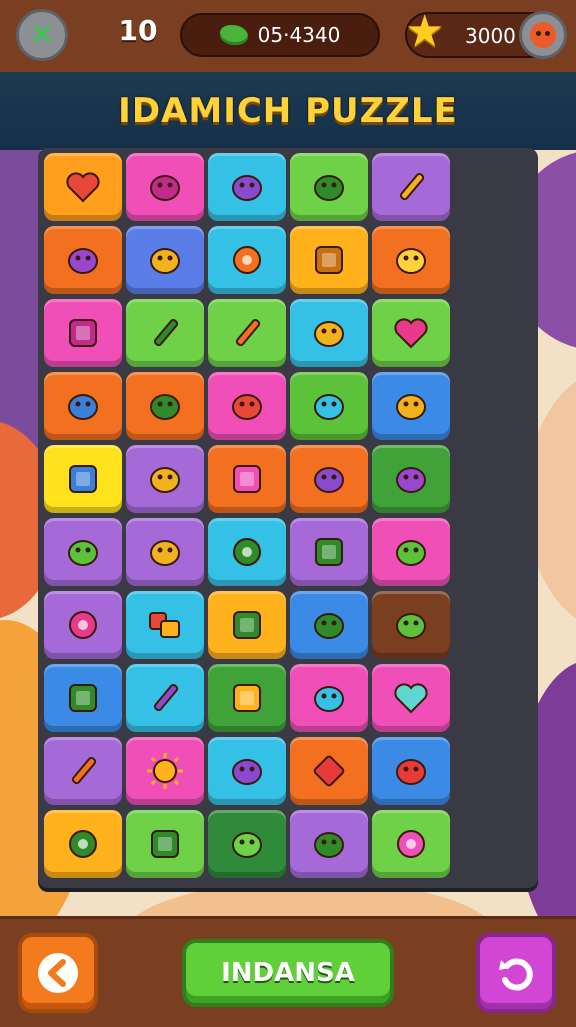 The image size is (576, 1027). I want to click on bubble-icon, so click(329, 699).